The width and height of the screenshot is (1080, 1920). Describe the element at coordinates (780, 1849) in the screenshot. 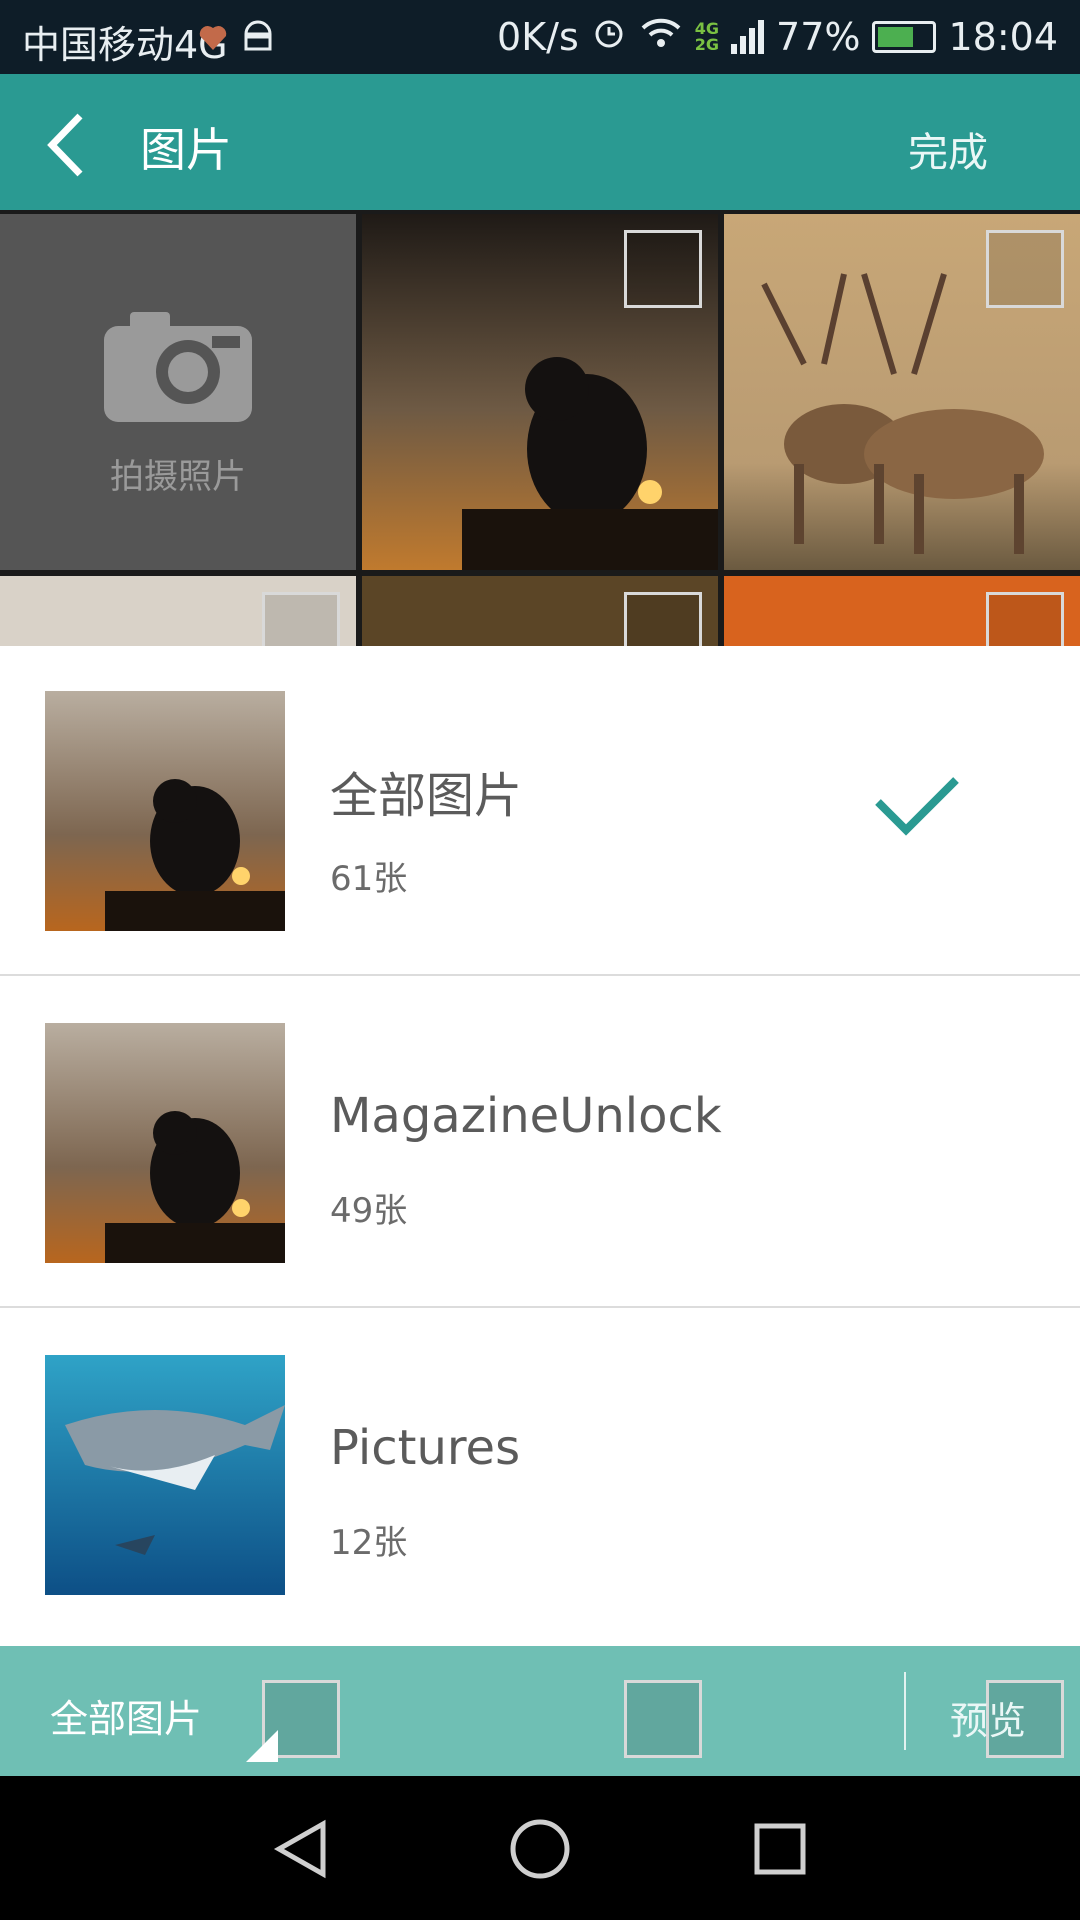

I see `recents-nav-icon` at that location.